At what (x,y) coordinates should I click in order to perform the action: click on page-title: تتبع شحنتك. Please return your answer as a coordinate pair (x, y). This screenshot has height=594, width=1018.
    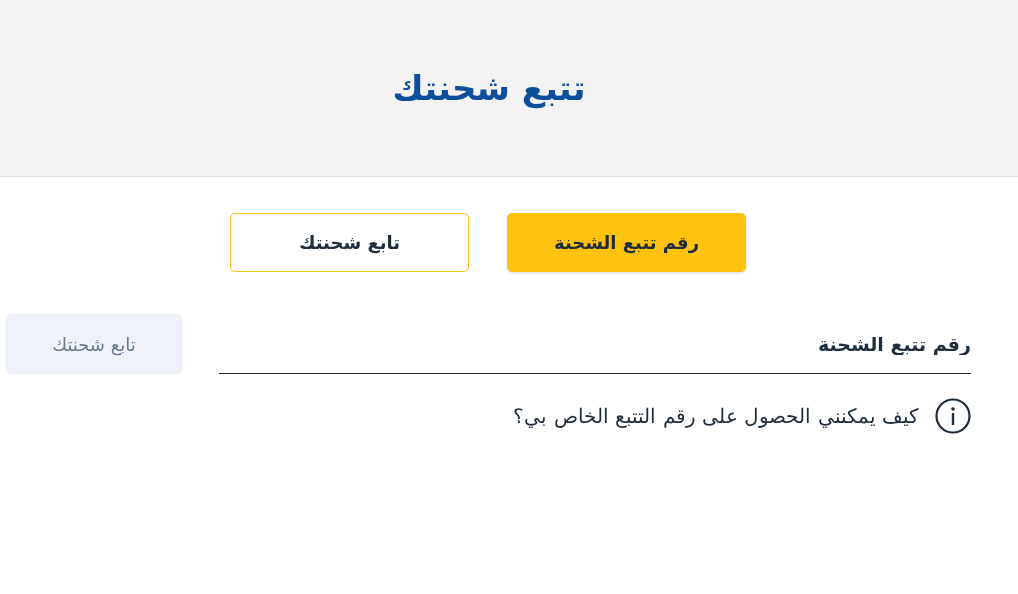
    Looking at the image, I should click on (489, 88).